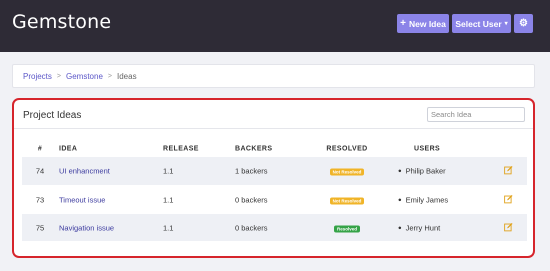 The image size is (550, 271). I want to click on row-id: 73, so click(40, 199).